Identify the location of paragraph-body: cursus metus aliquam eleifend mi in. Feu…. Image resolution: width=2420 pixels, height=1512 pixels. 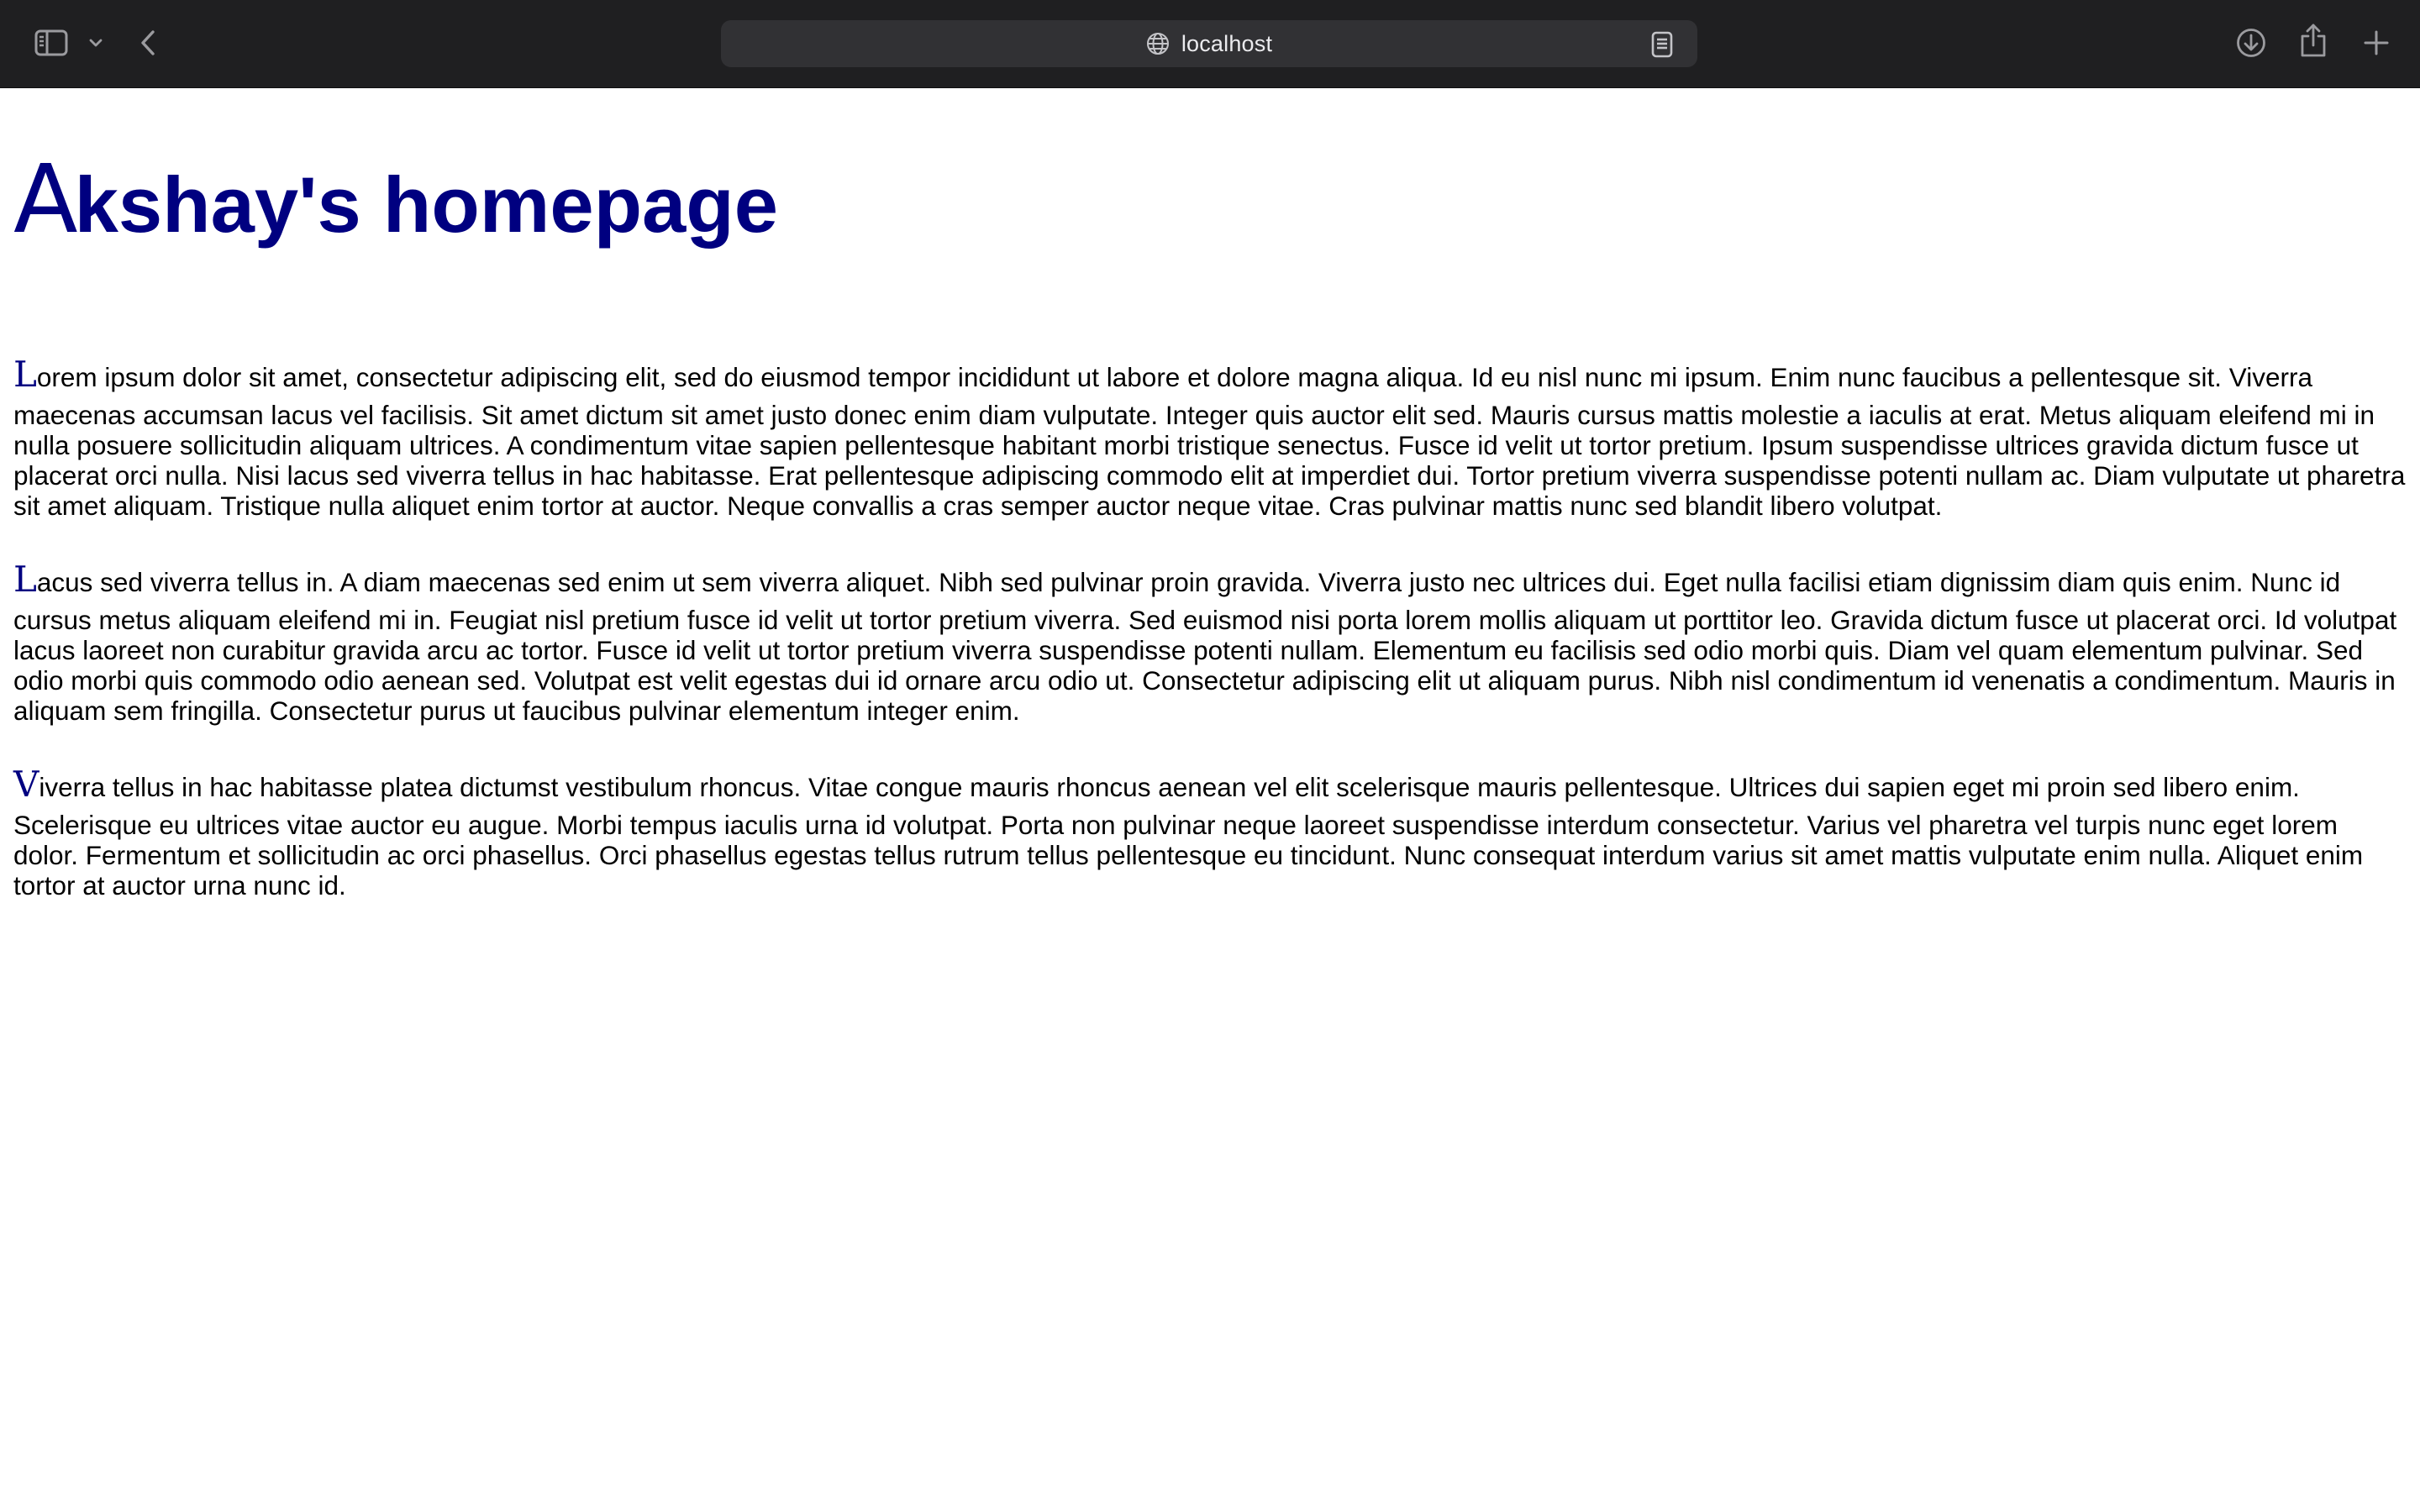
(1205, 665).